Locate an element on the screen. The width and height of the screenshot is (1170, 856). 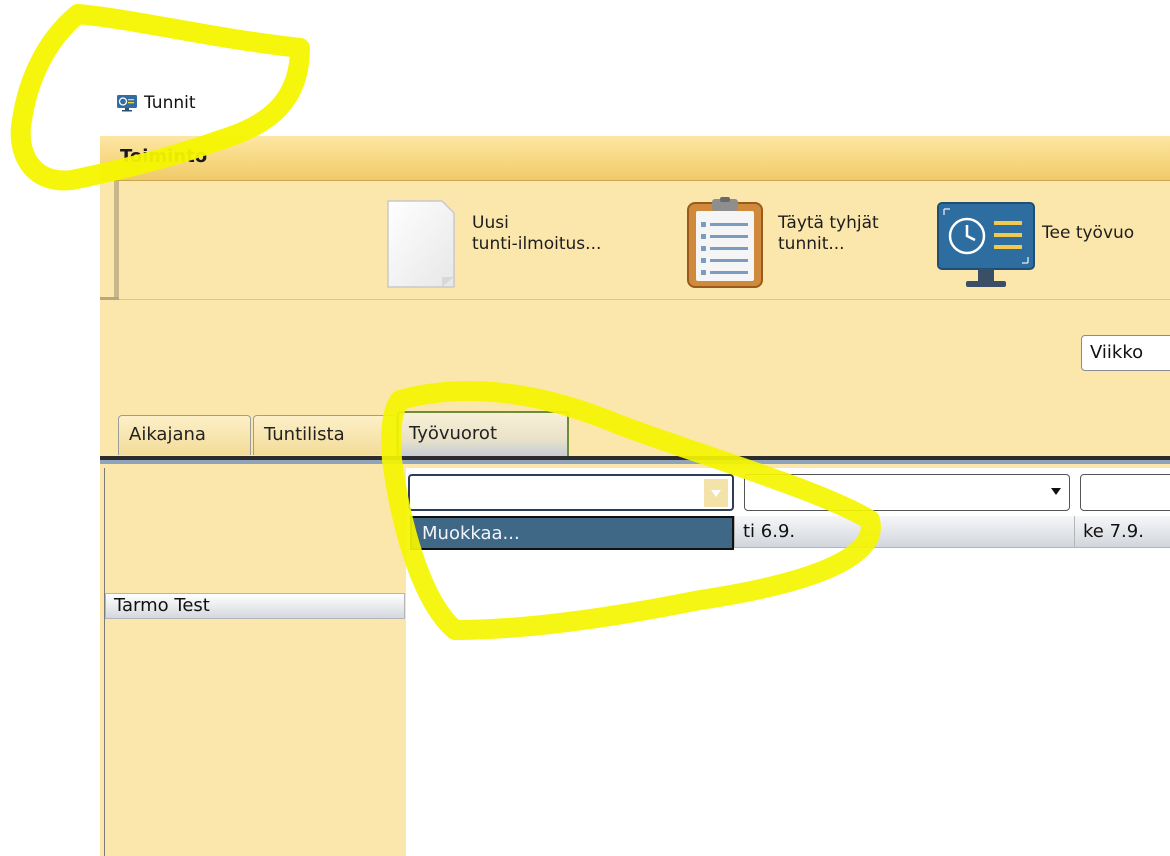
day-column-header: ti 6.9. is located at coordinates (904, 532).